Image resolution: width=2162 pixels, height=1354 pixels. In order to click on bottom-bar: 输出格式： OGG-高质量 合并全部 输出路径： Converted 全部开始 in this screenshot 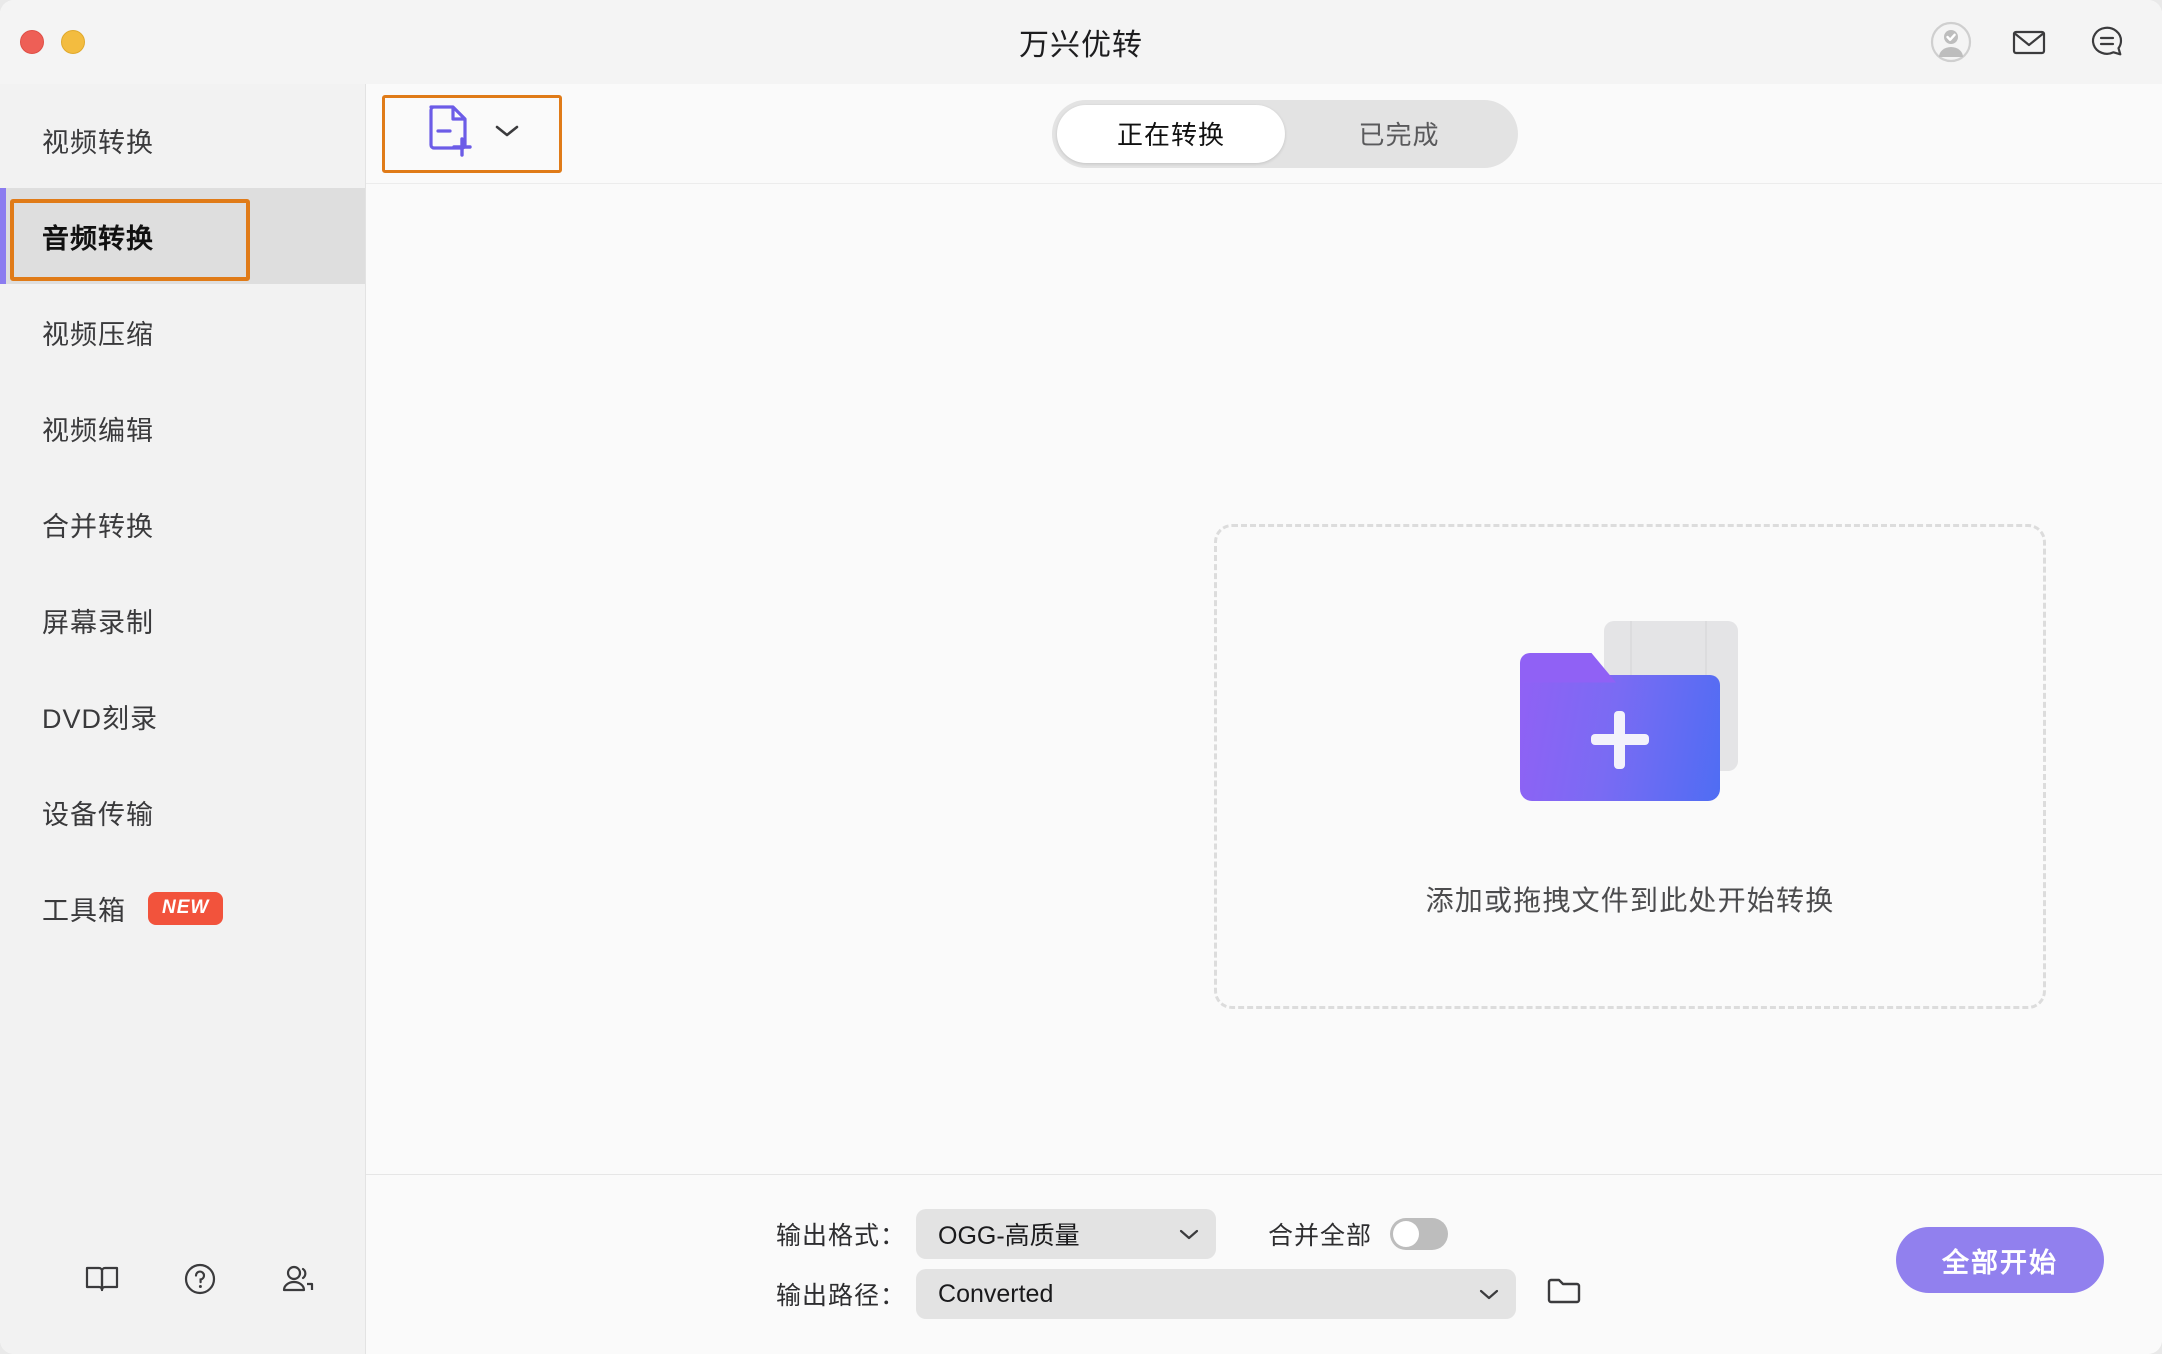, I will do `click(1264, 1264)`.